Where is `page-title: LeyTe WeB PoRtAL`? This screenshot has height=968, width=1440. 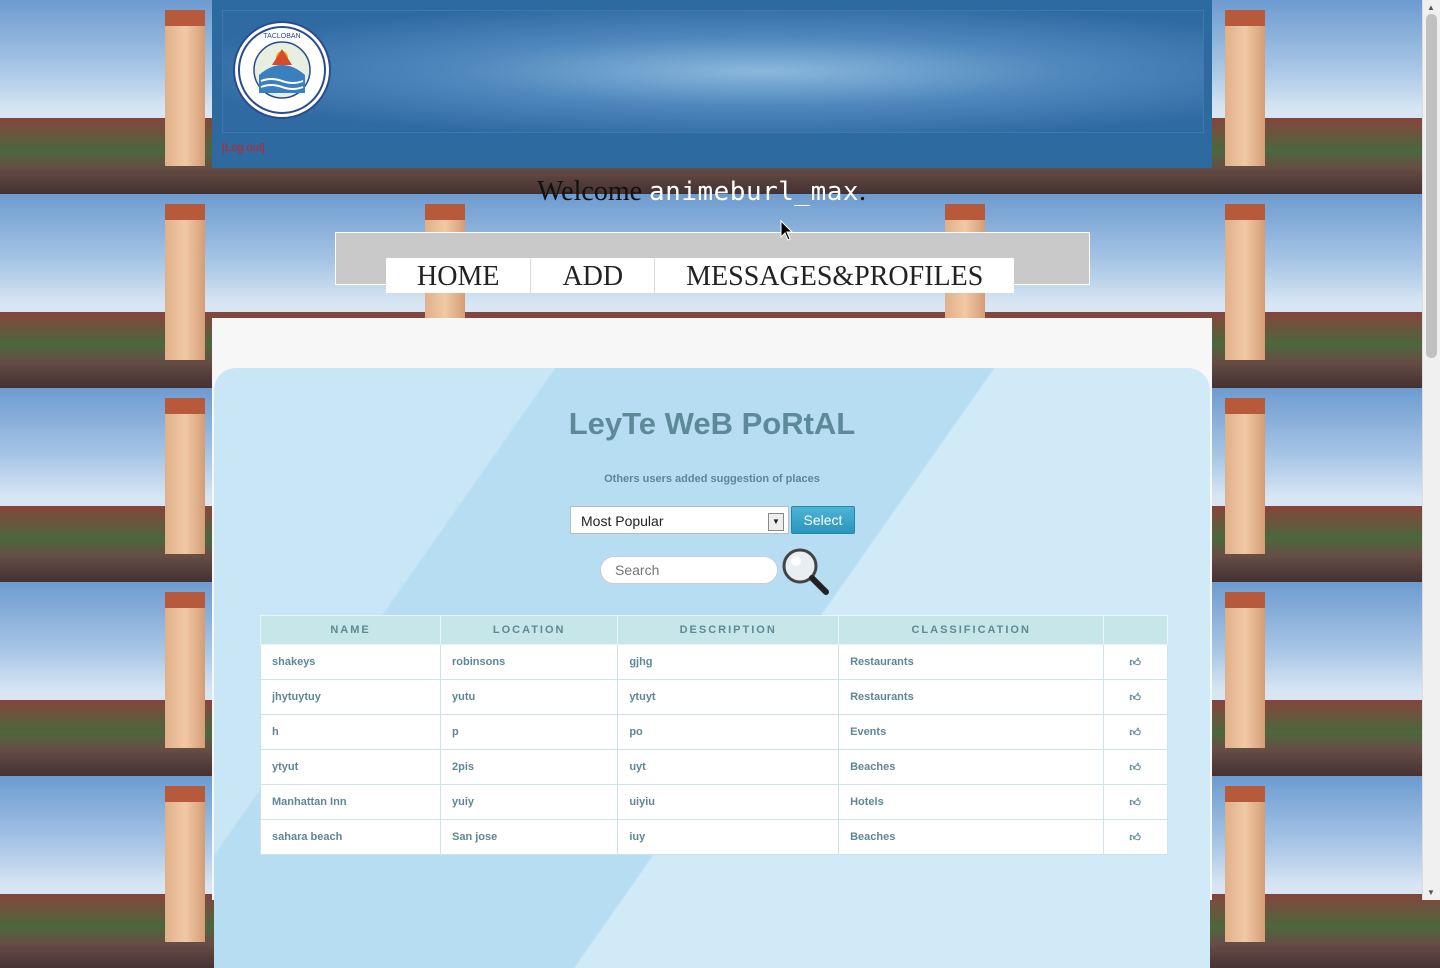
page-title: LeyTe WeB PoRtAL is located at coordinates (712, 423).